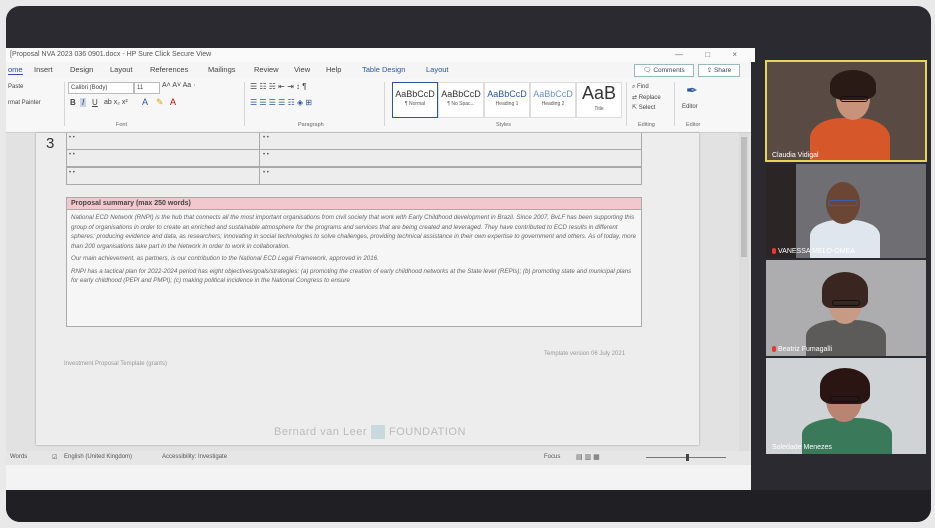  What do you see at coordinates (553, 100) in the screenshot?
I see `style-heading-2: AaBbCcD Heading 2` at bounding box center [553, 100].